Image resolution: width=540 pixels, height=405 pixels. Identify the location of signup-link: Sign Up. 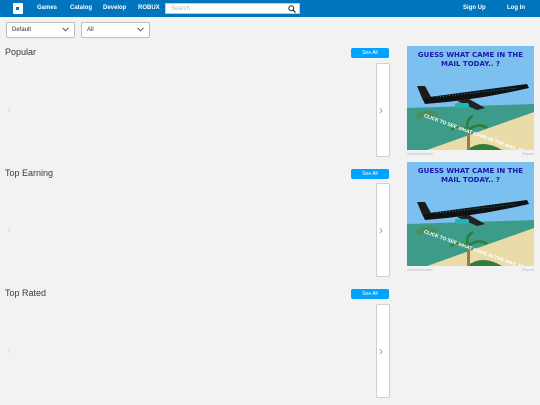
(474, 8).